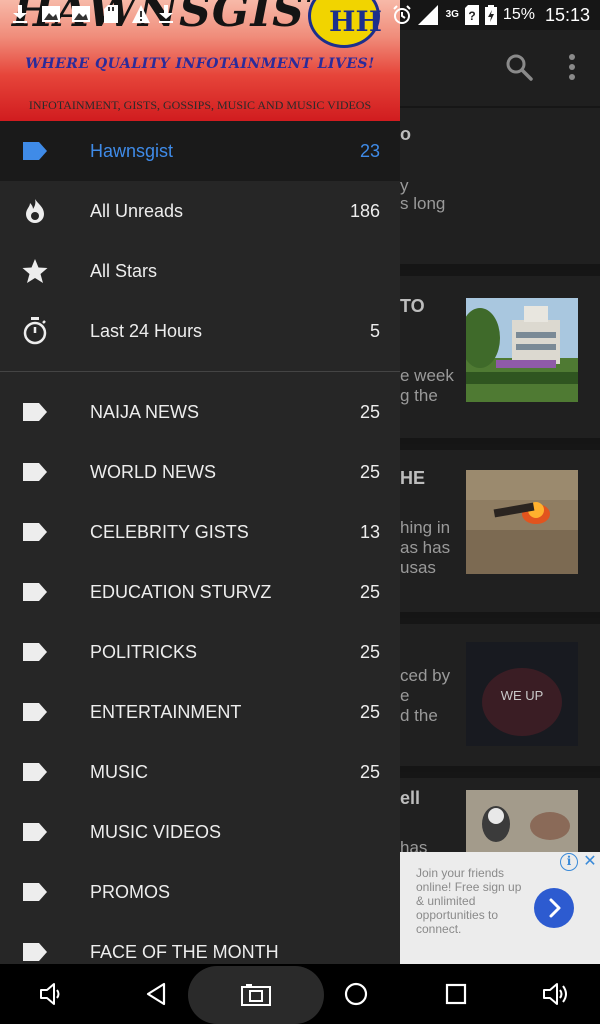 This screenshot has height=1024, width=600. What do you see at coordinates (51, 994) in the screenshot?
I see `volume-down-icon` at bounding box center [51, 994].